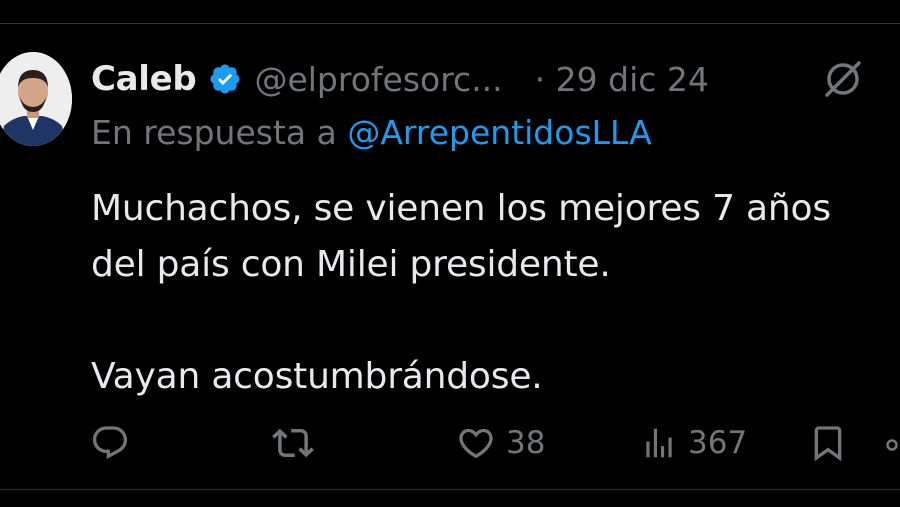 The image size is (900, 507). I want to click on views-count: 367, so click(718, 443).